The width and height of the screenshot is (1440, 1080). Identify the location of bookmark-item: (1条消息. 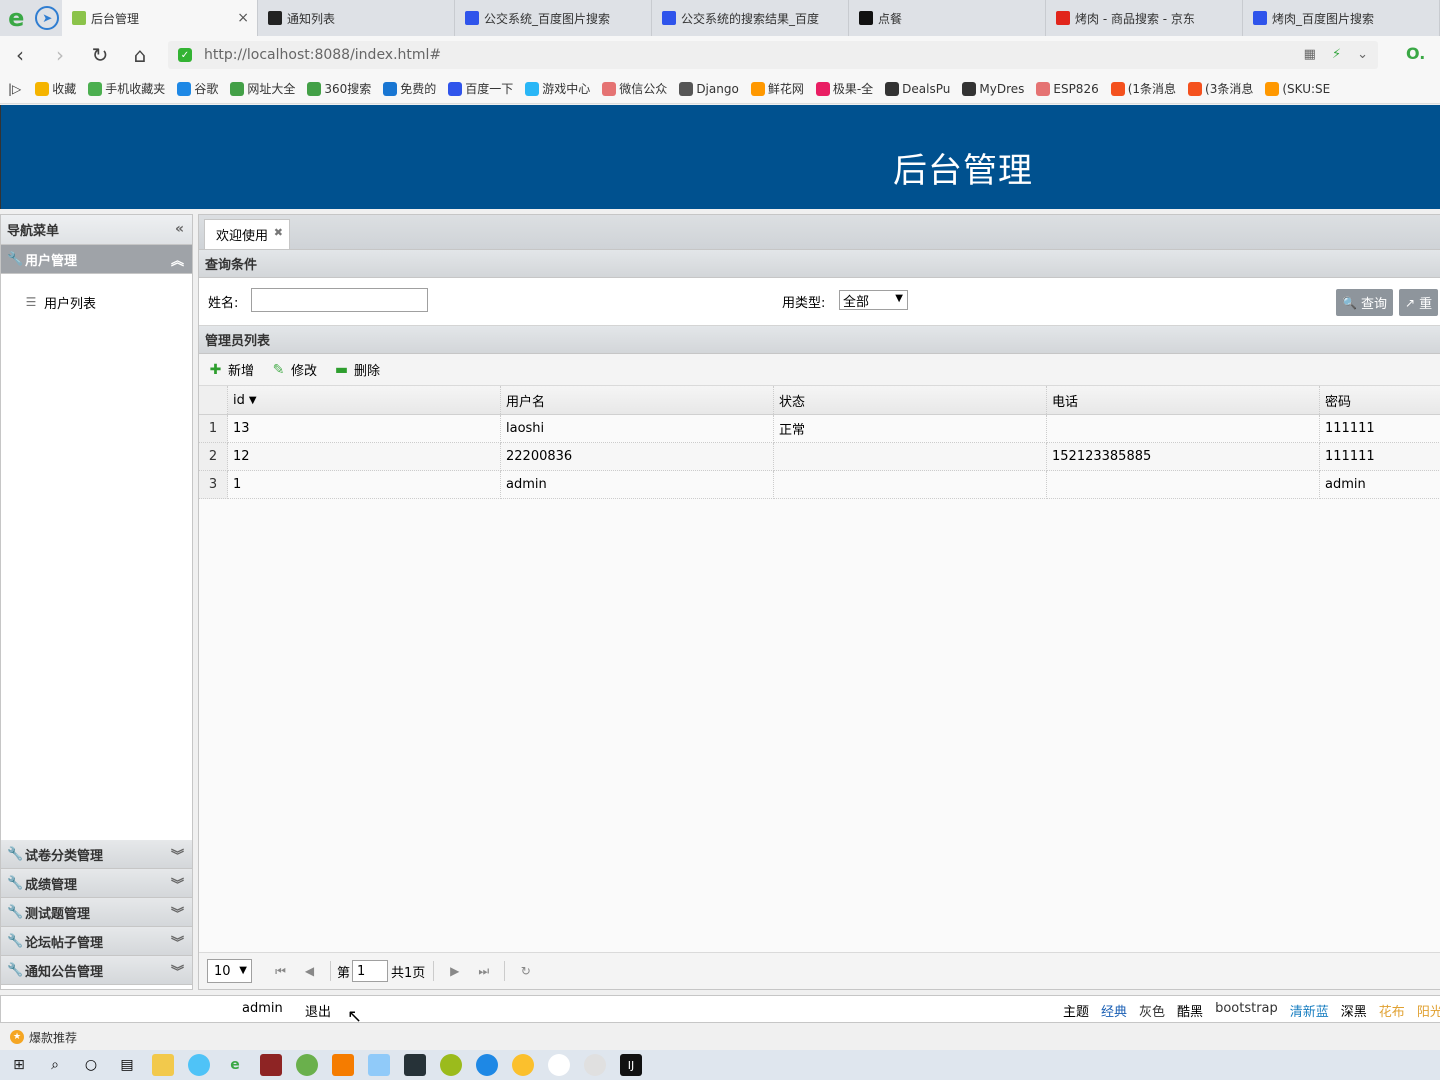
(1143, 88).